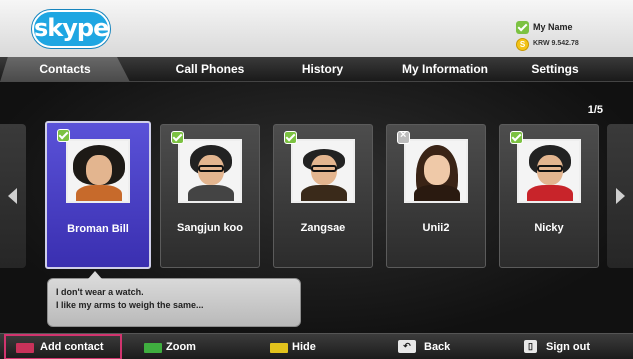 The width and height of the screenshot is (633, 359). What do you see at coordinates (323, 228) in the screenshot?
I see `contact-name: Zangsae` at bounding box center [323, 228].